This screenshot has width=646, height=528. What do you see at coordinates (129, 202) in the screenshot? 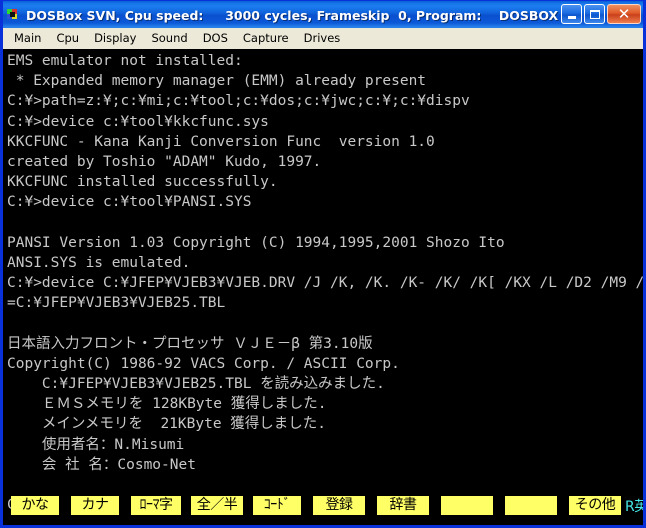
I see `terminal-line: C:¥>device c:¥tool¥PANSI.SYS` at bounding box center [129, 202].